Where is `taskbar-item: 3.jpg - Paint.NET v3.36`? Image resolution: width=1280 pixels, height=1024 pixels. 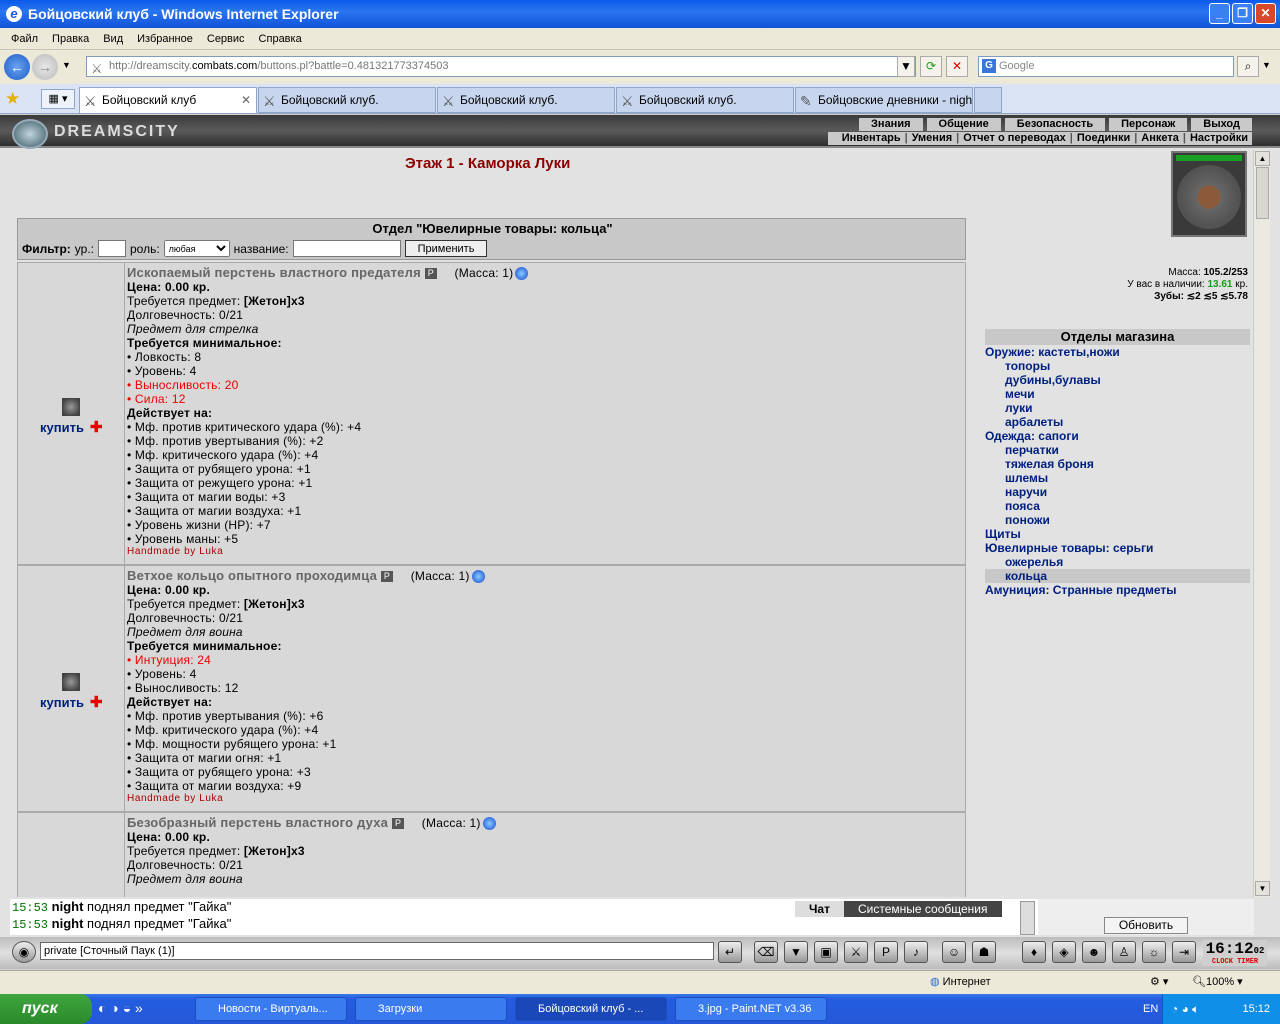
taskbar-item: 3.jpg - Paint.NET v3.36 is located at coordinates (751, 1009).